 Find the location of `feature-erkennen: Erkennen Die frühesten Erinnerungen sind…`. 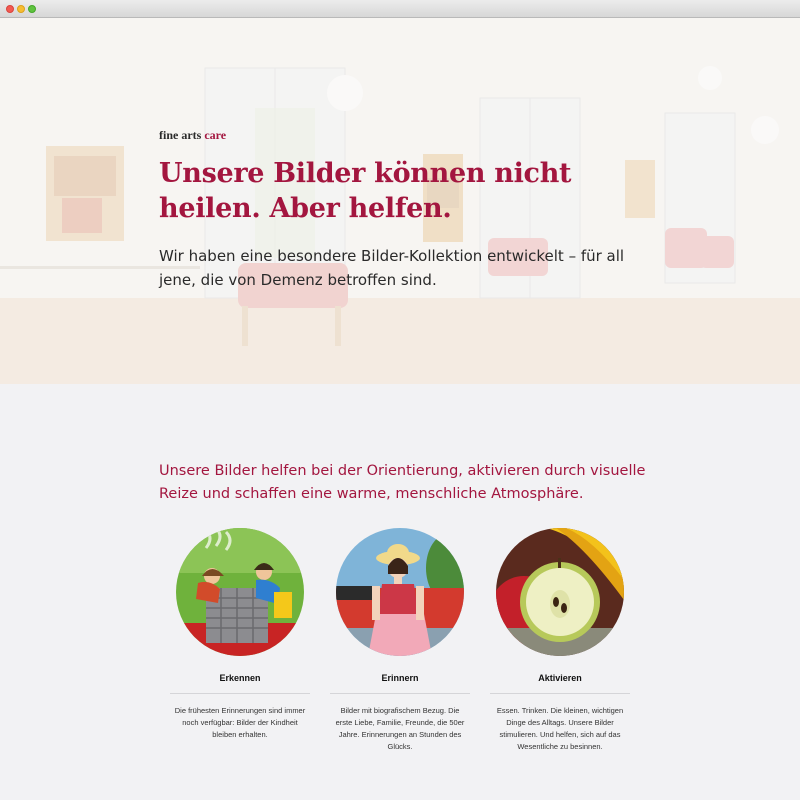

feature-erkennen: Erkennen Die frühesten Erinnerungen sind… is located at coordinates (240, 634).